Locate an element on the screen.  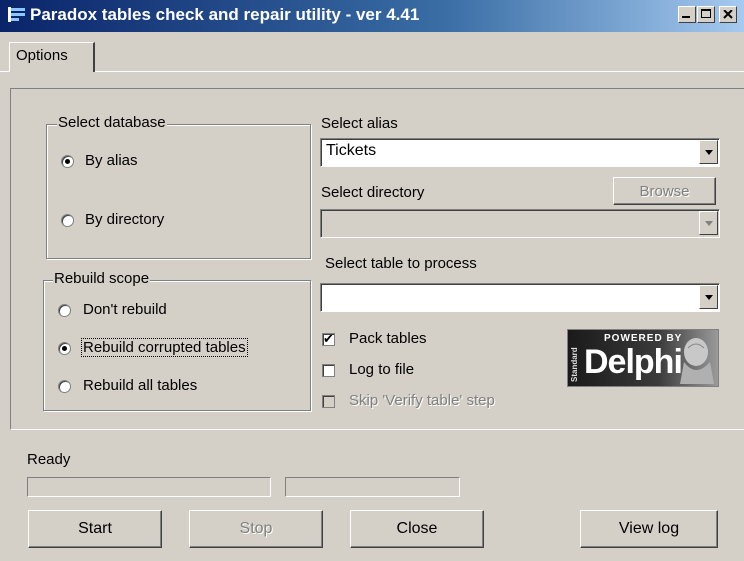
close-button: Close is located at coordinates (417, 529).